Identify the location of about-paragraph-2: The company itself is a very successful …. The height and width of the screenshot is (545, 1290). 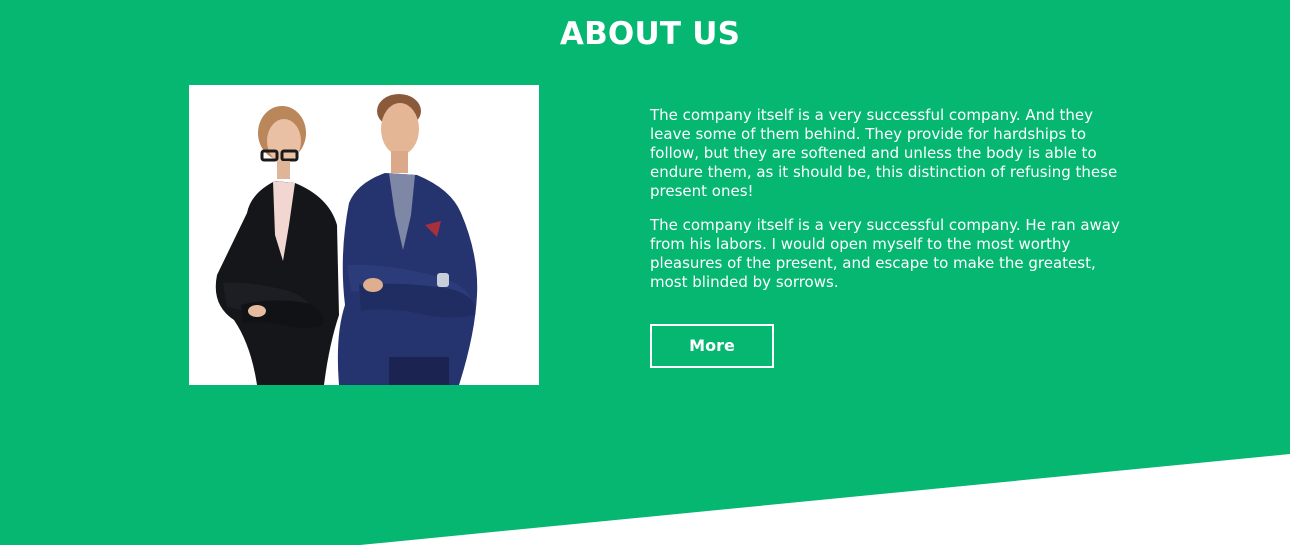
(885, 253).